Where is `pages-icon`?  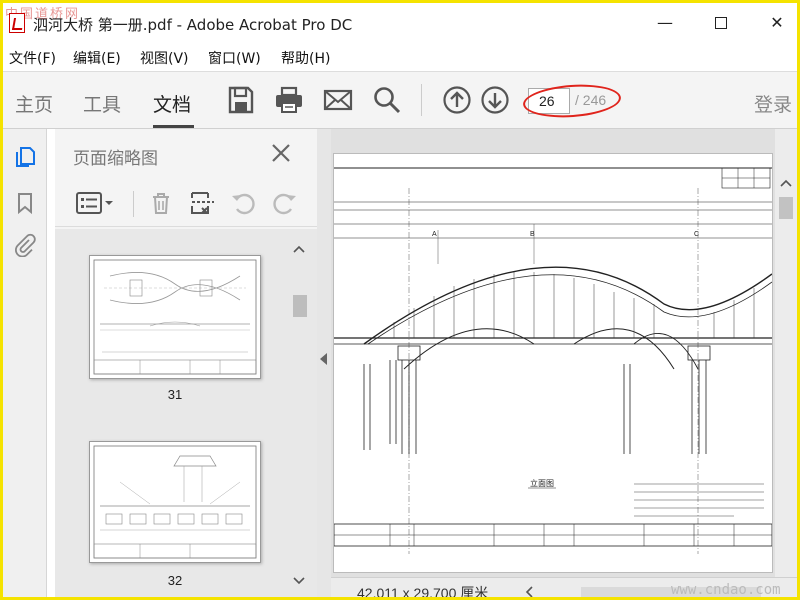 pages-icon is located at coordinates (25, 157).